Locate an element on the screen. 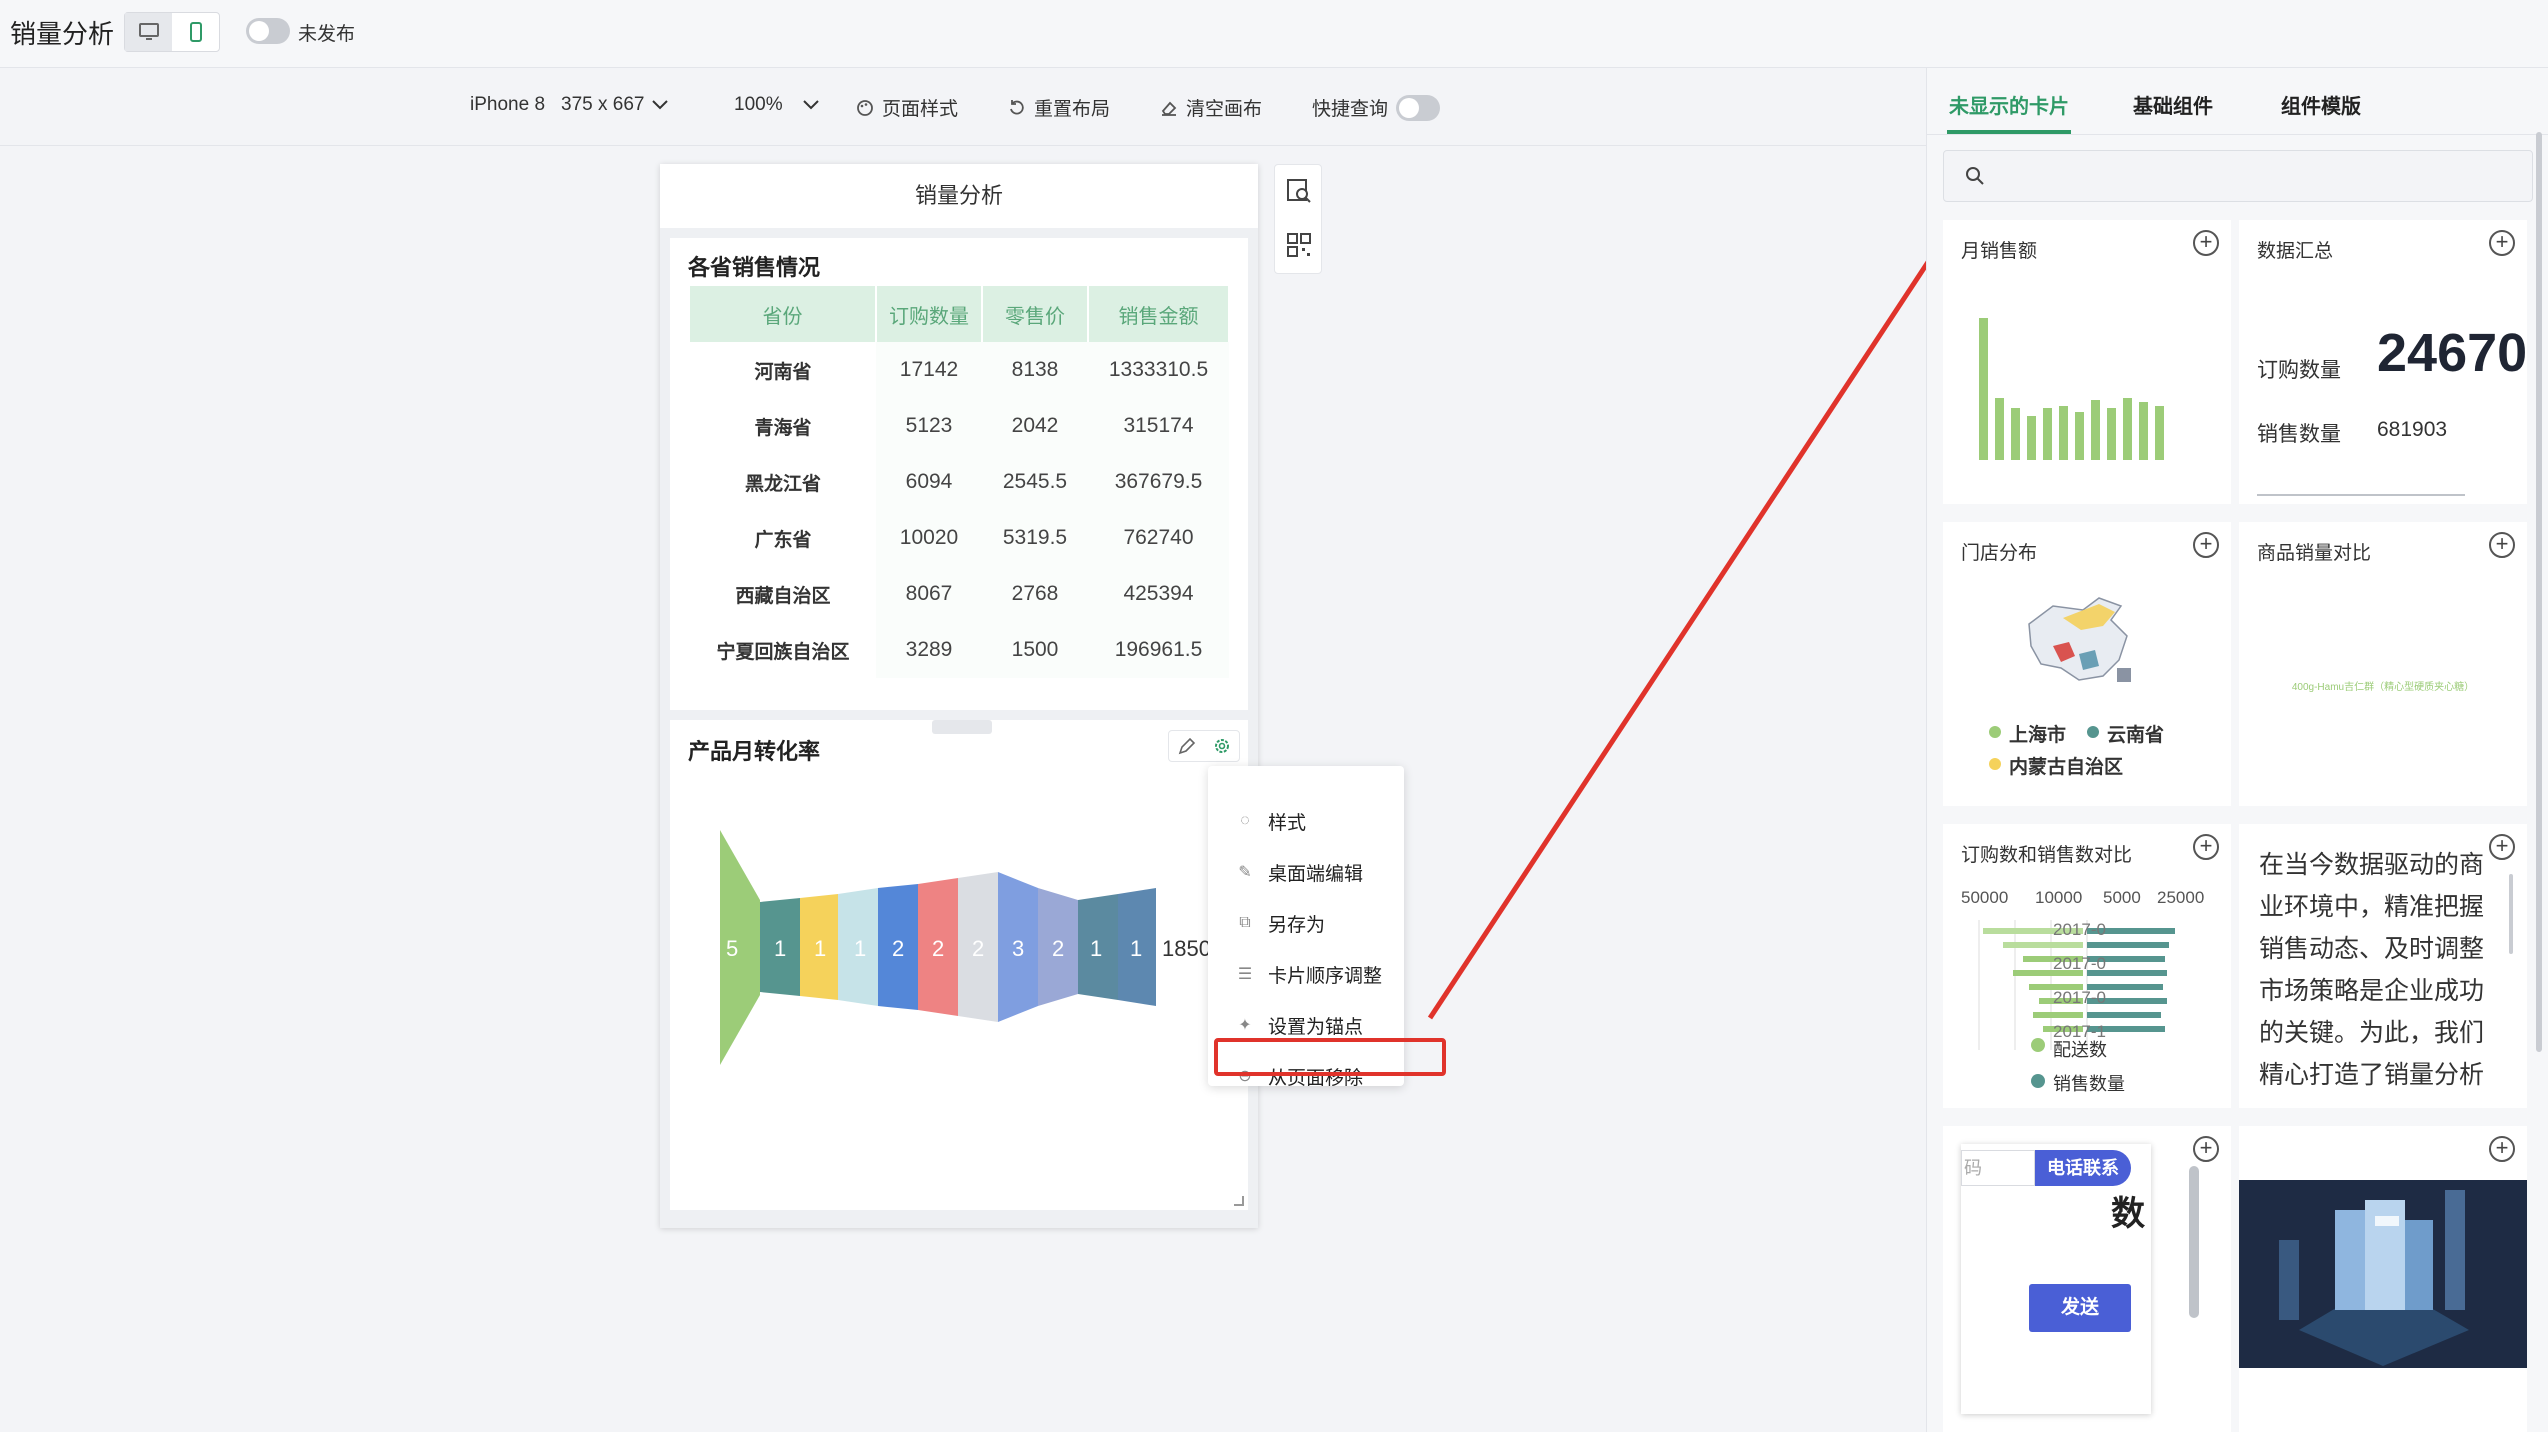  device-toggle is located at coordinates (172, 32).